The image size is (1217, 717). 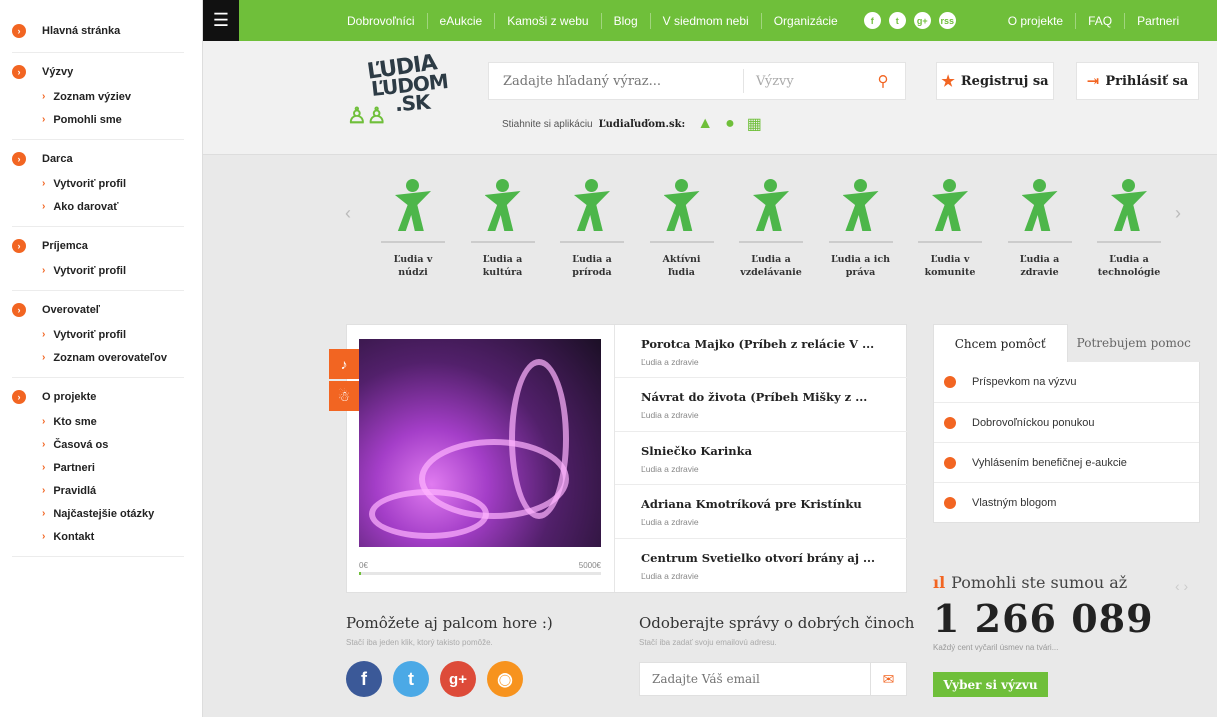 What do you see at coordinates (1129, 228) in the screenshot?
I see `category-item: Ľudia a technológie` at bounding box center [1129, 228].